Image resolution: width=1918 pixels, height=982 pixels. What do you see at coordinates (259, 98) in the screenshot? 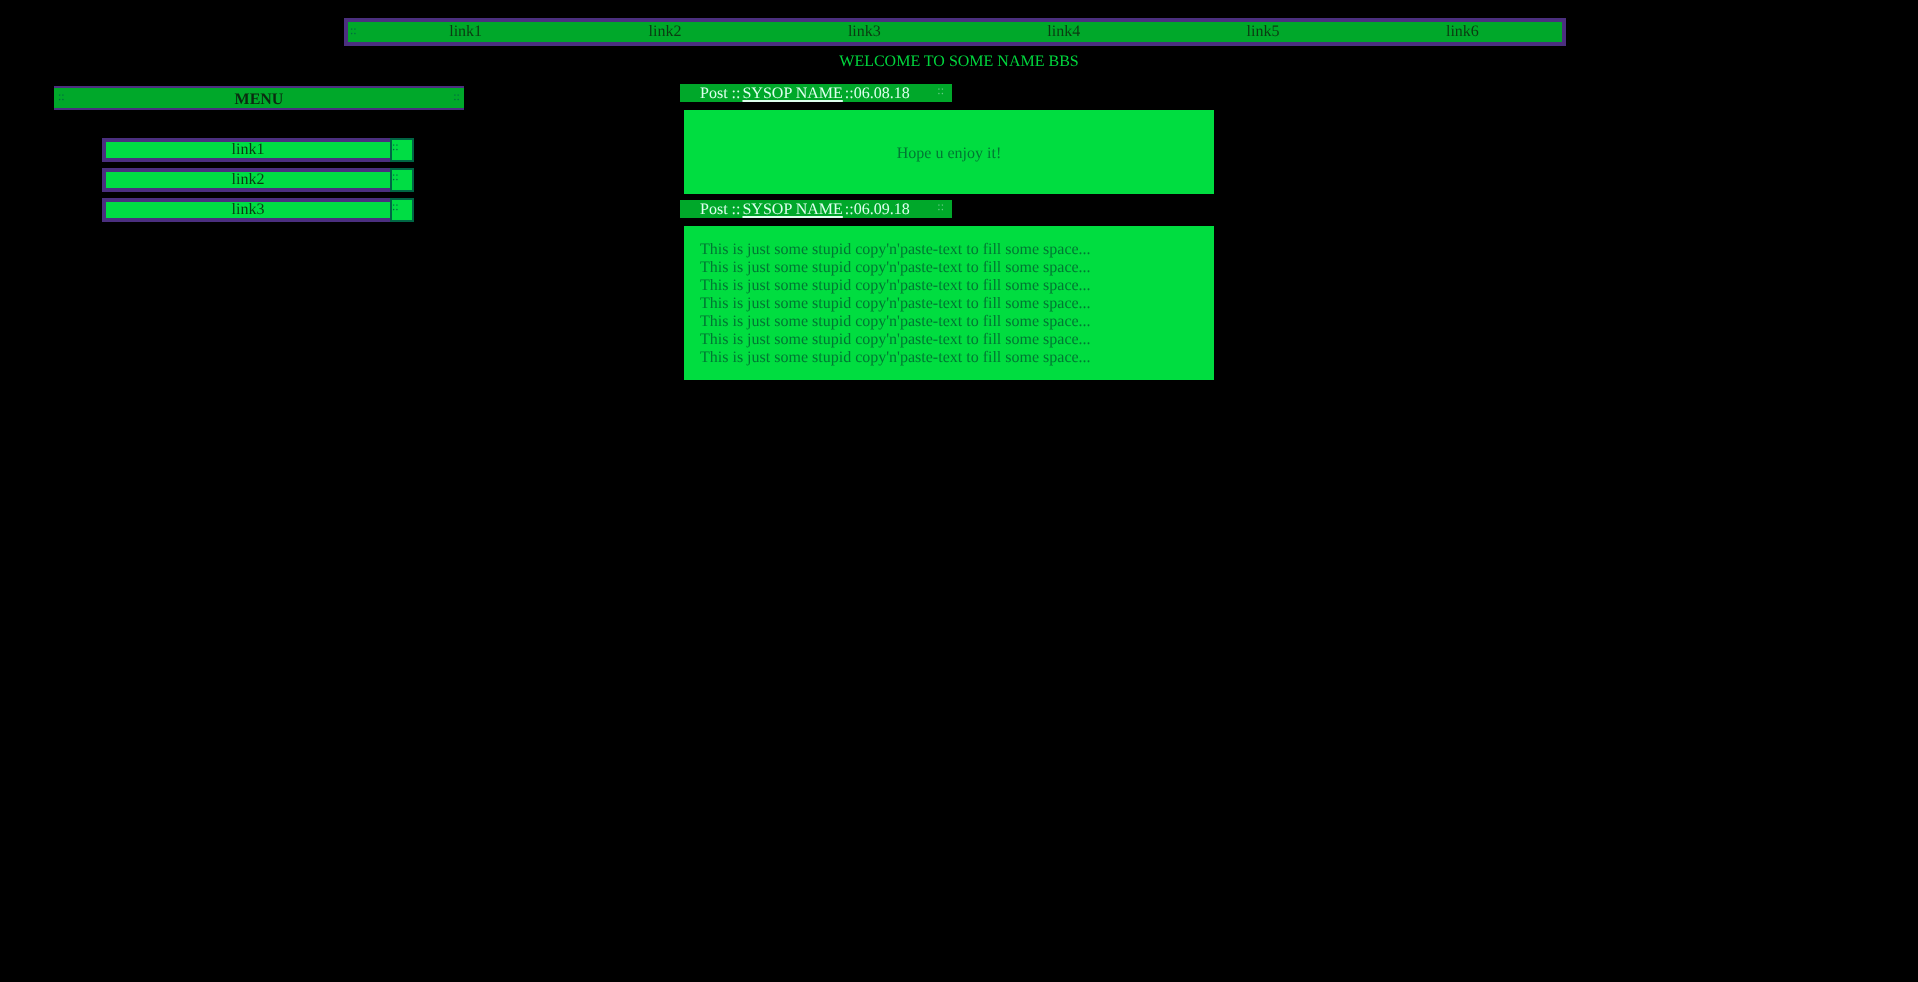
I see `menu-title: MENU` at bounding box center [259, 98].